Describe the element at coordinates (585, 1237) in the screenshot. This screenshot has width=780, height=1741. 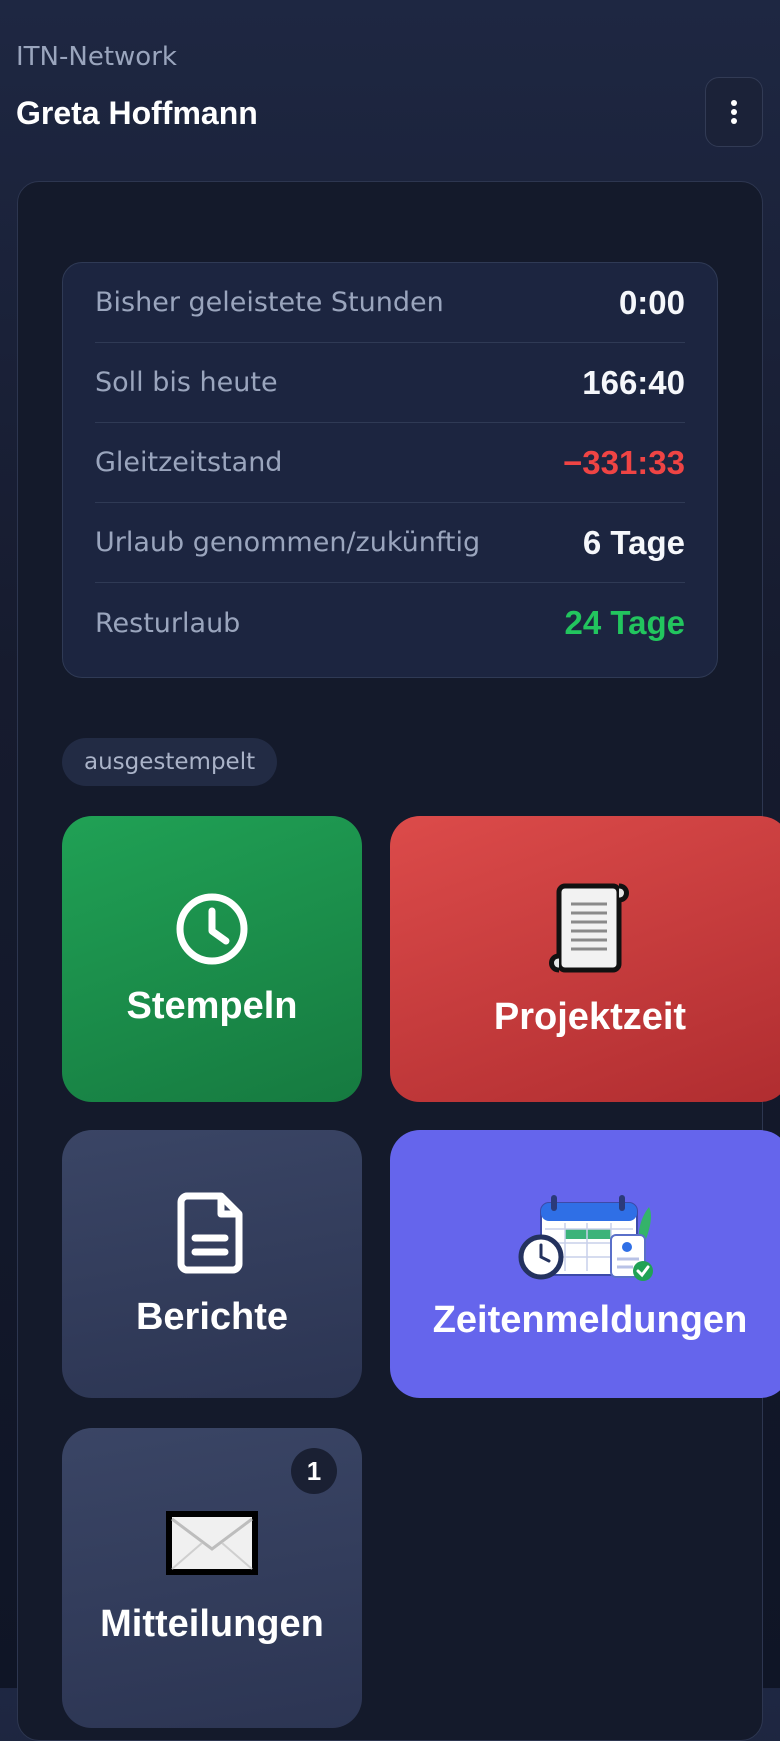
I see `calendar-icon` at that location.